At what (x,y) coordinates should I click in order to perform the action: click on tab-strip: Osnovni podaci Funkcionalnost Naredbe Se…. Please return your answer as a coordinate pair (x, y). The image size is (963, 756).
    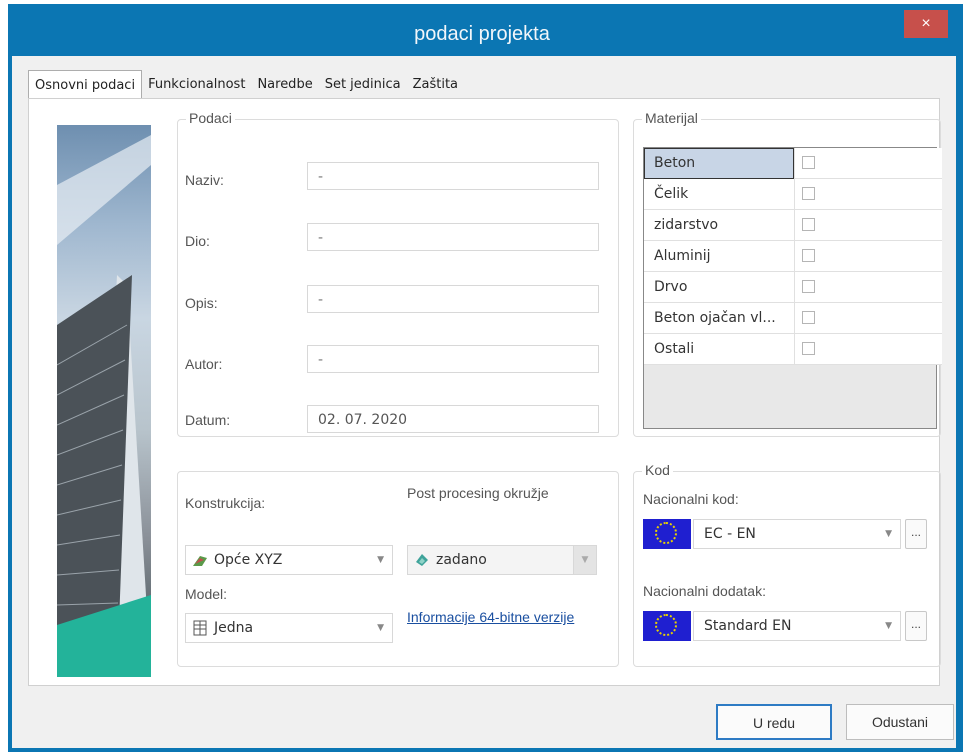
    Looking at the image, I should click on (246, 84).